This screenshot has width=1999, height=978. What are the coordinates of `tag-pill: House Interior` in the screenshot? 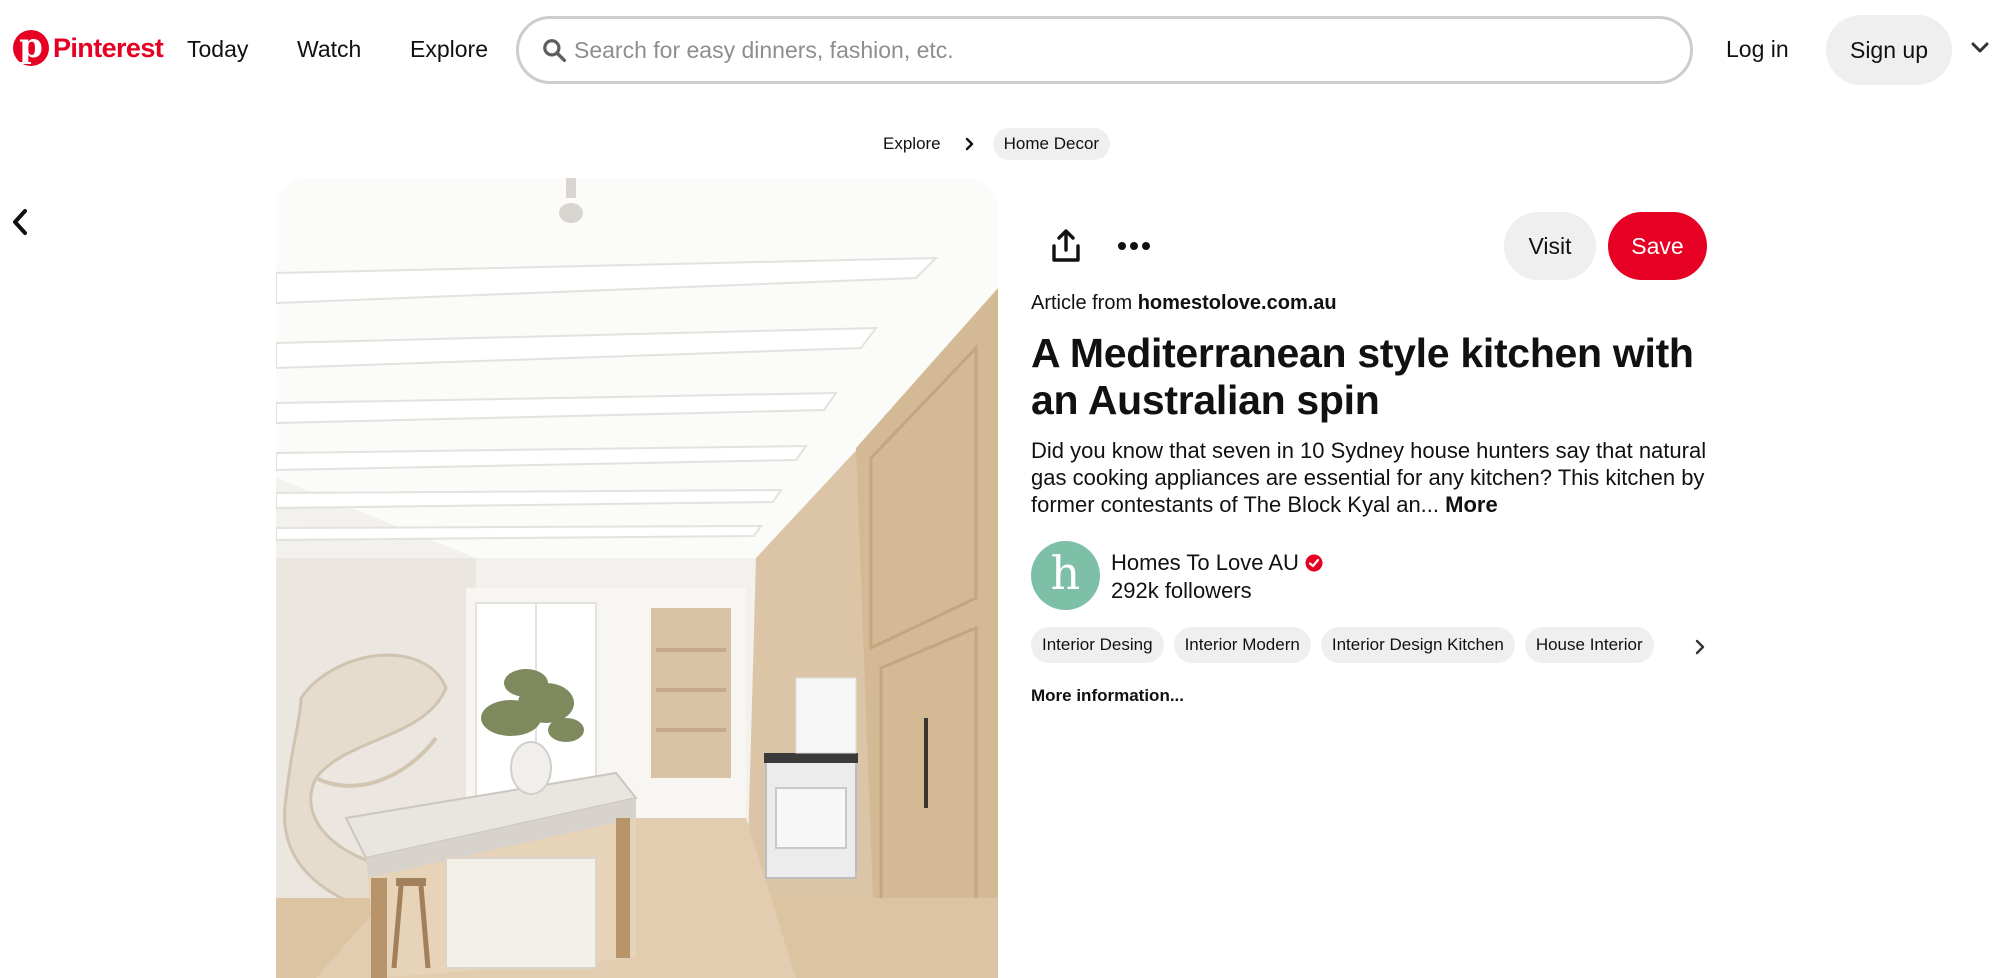 It's located at (1589, 645).